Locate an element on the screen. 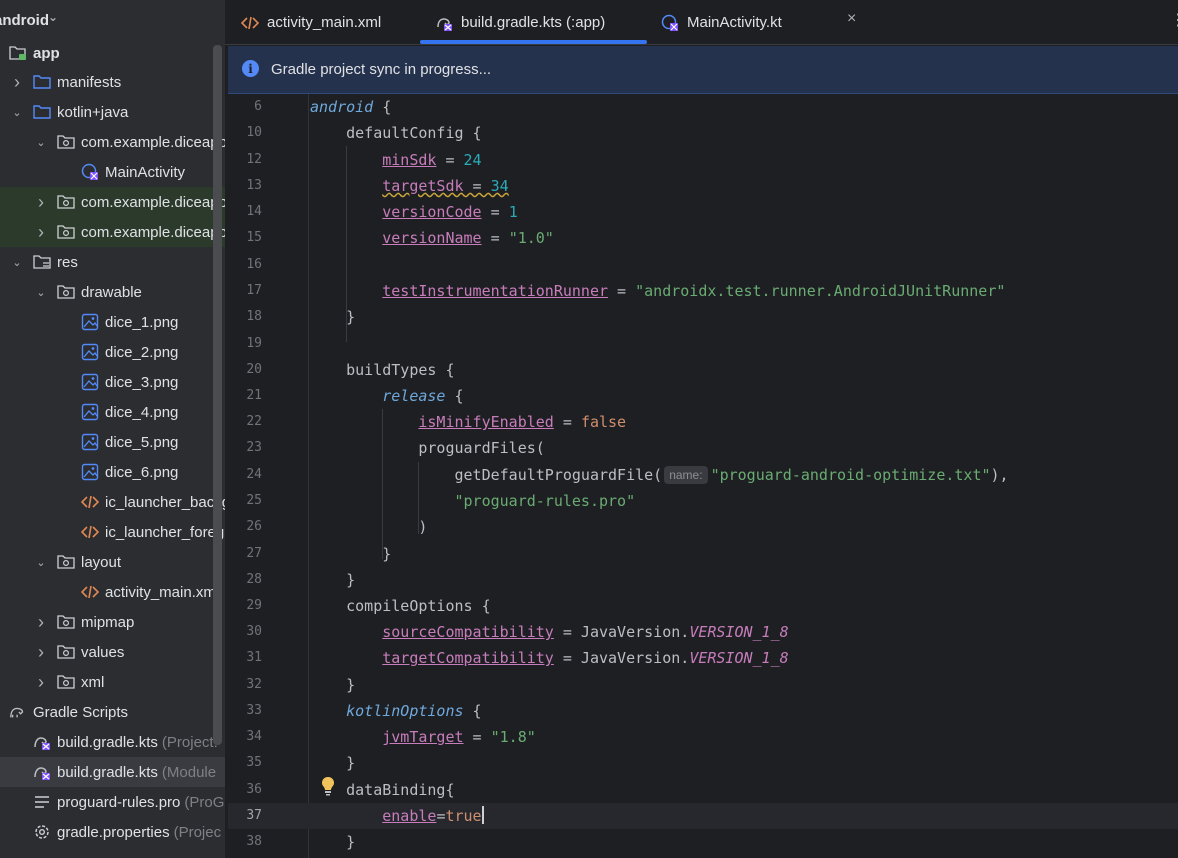 The width and height of the screenshot is (1178, 858). code-line: 27 } is located at coordinates (703, 554).